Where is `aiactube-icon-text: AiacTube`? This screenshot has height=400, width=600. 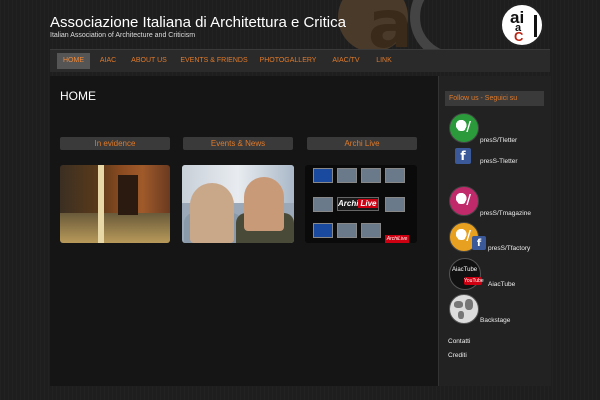
aiactube-icon-text: AiacTube is located at coordinates (465, 270).